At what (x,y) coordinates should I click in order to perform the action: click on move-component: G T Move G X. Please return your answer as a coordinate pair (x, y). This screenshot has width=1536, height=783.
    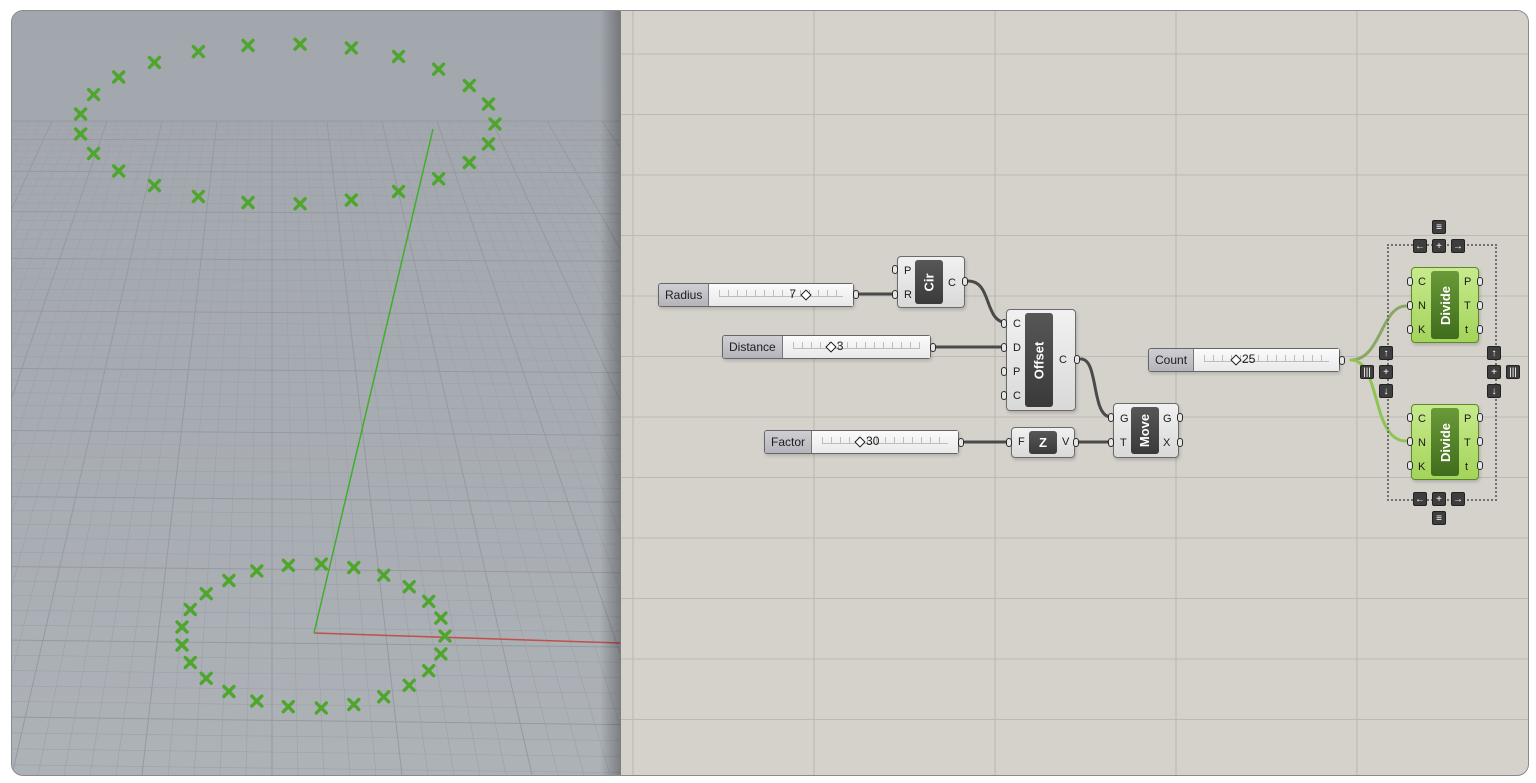
    Looking at the image, I should click on (1146, 430).